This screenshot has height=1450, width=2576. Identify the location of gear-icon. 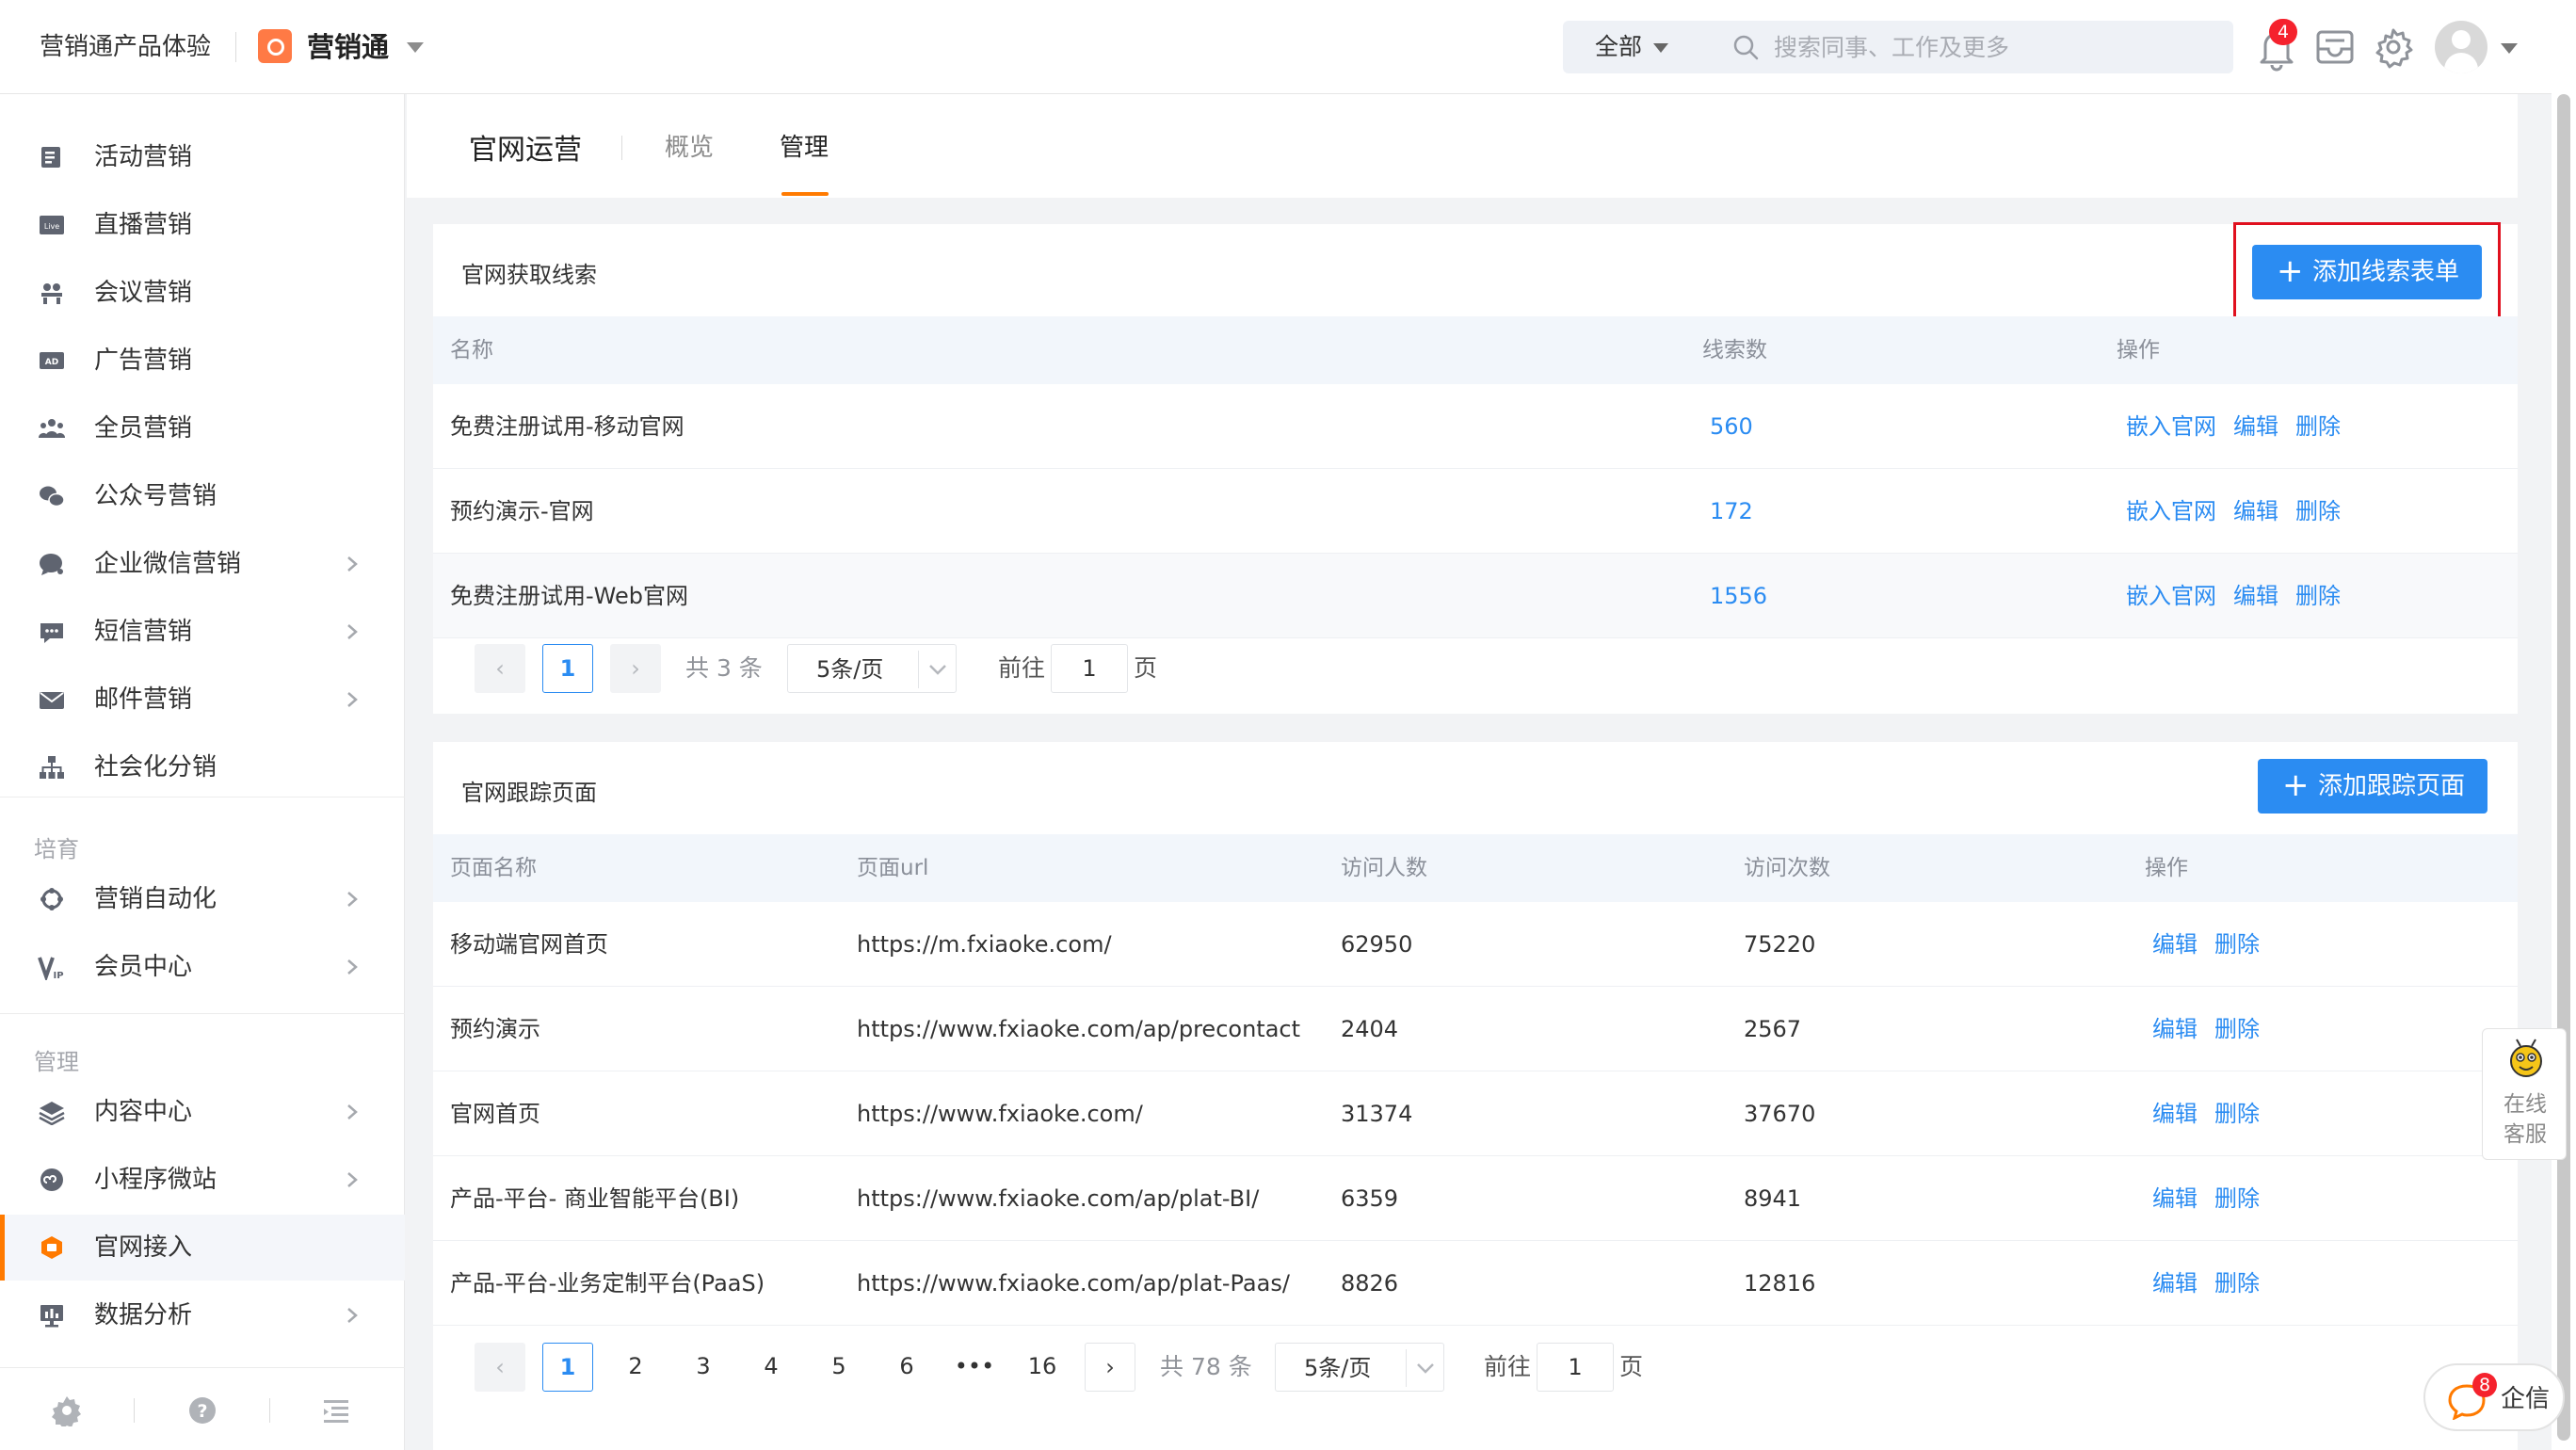
(67, 1410).